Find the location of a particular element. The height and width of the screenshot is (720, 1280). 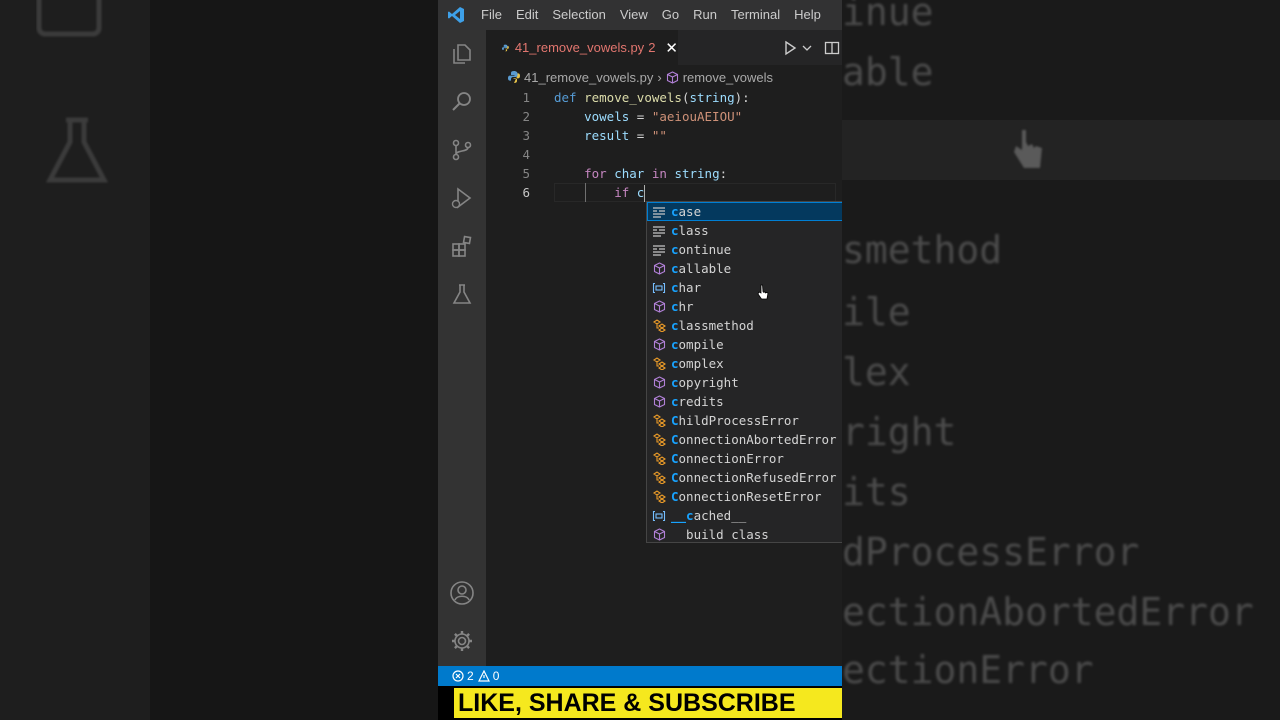

background-band is located at coordinates (1061, 150).